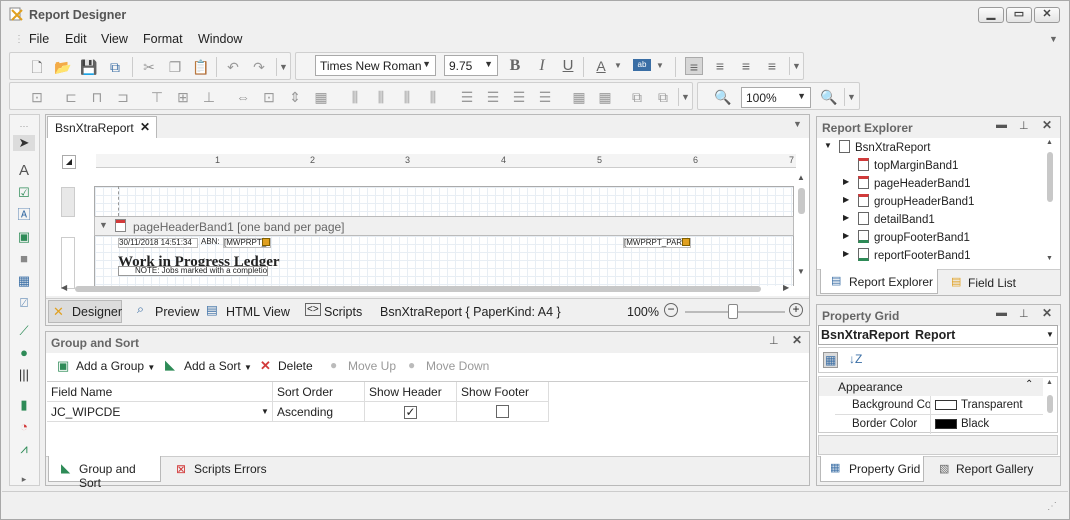  What do you see at coordinates (601, 66) in the screenshot?
I see `fore-color-icon: A` at bounding box center [601, 66].